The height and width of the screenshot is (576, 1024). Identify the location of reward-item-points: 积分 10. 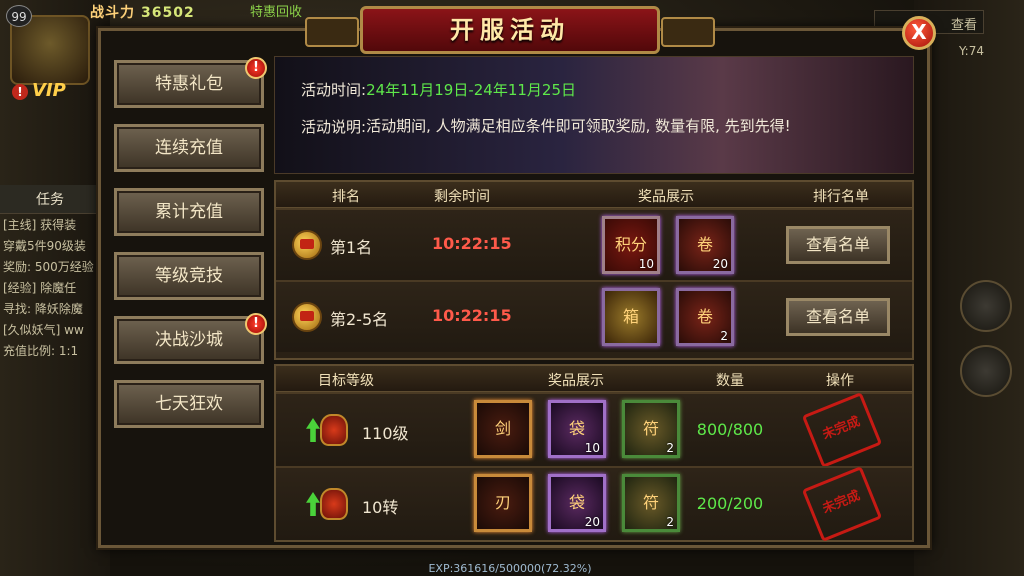
(631, 245).